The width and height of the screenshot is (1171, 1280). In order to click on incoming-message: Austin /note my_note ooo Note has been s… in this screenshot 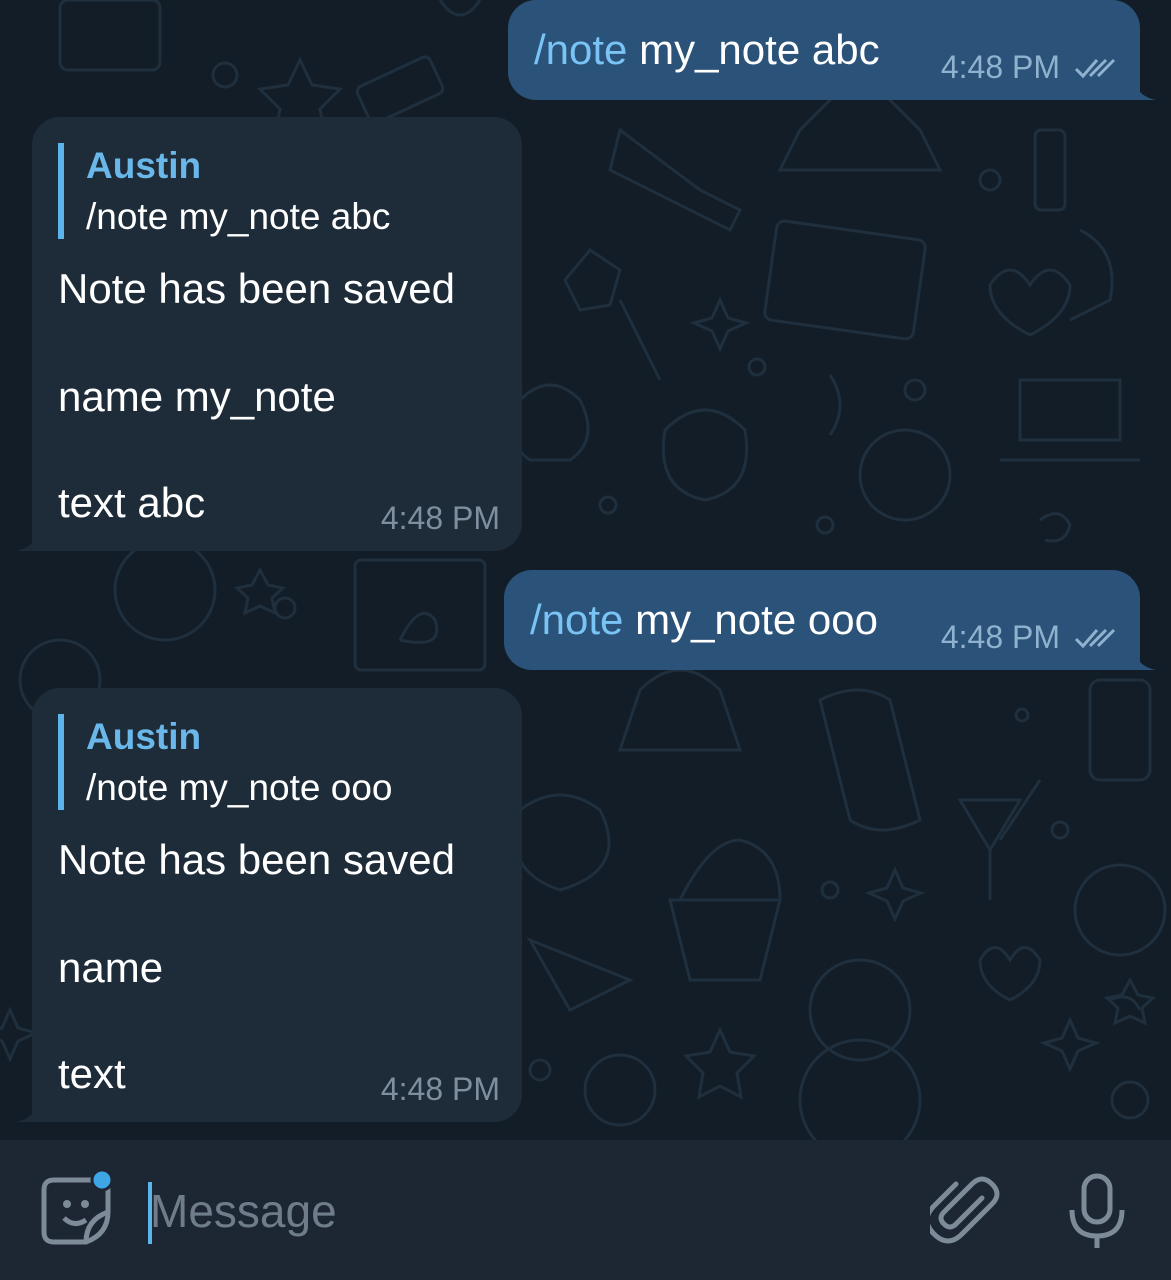, I will do `click(269, 905)`.